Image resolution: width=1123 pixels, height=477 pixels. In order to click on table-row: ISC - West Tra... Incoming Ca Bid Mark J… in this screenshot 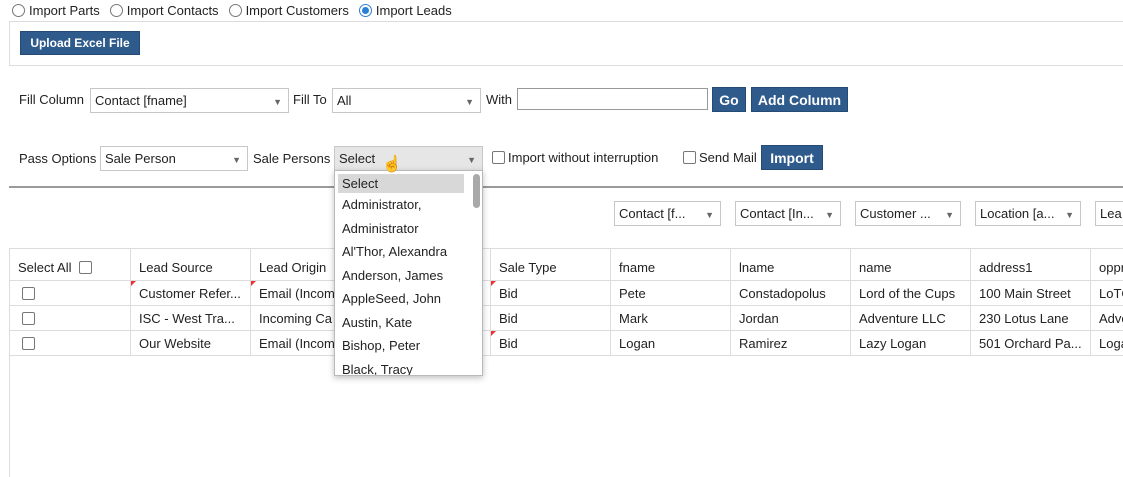, I will do `click(566, 318)`.